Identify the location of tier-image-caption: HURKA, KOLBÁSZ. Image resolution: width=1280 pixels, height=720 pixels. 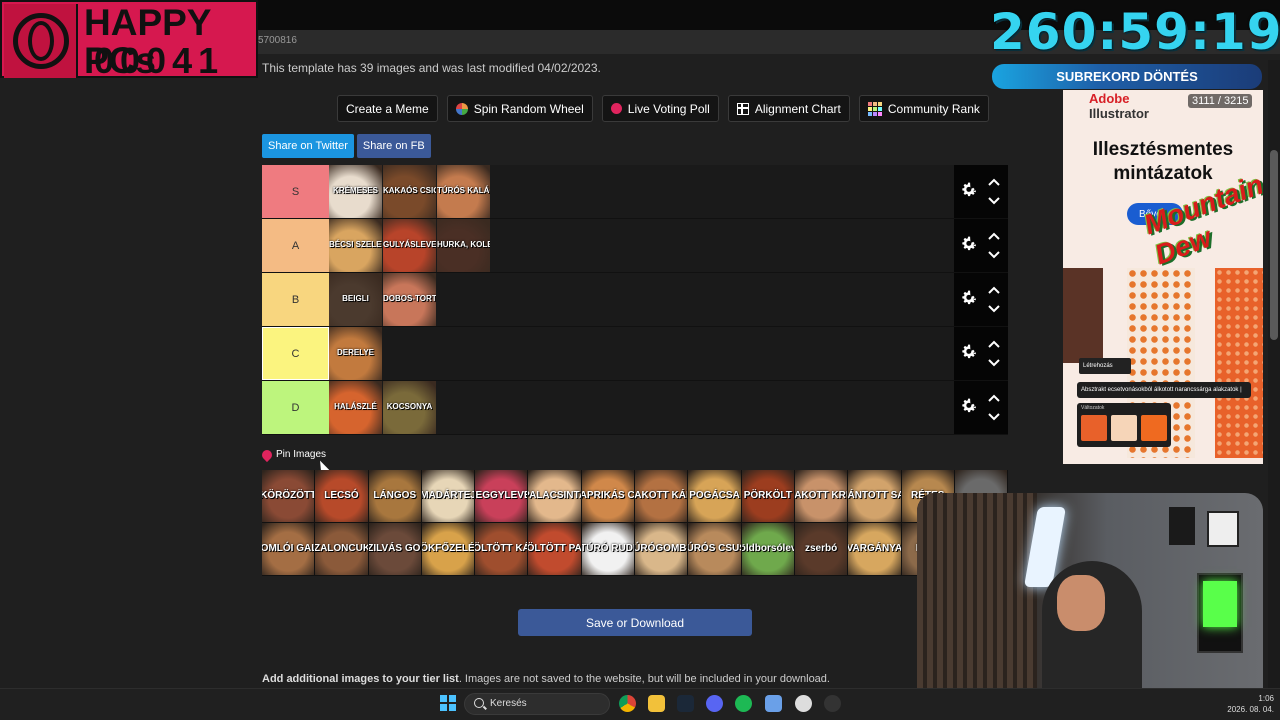
(463, 244).